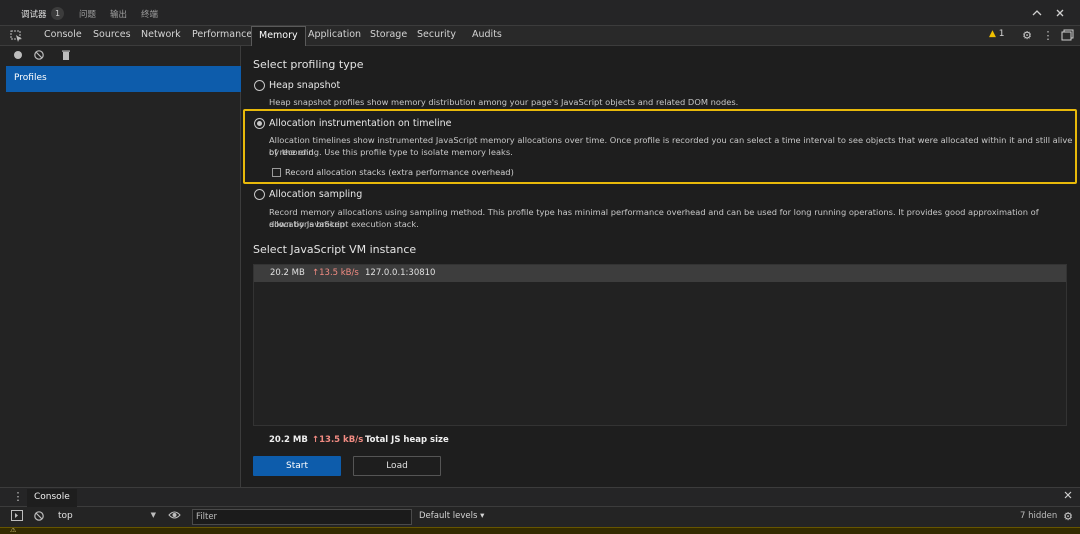 The height and width of the screenshot is (534, 1080). What do you see at coordinates (1027, 36) in the screenshot?
I see `gear-icon: ⚙` at bounding box center [1027, 36].